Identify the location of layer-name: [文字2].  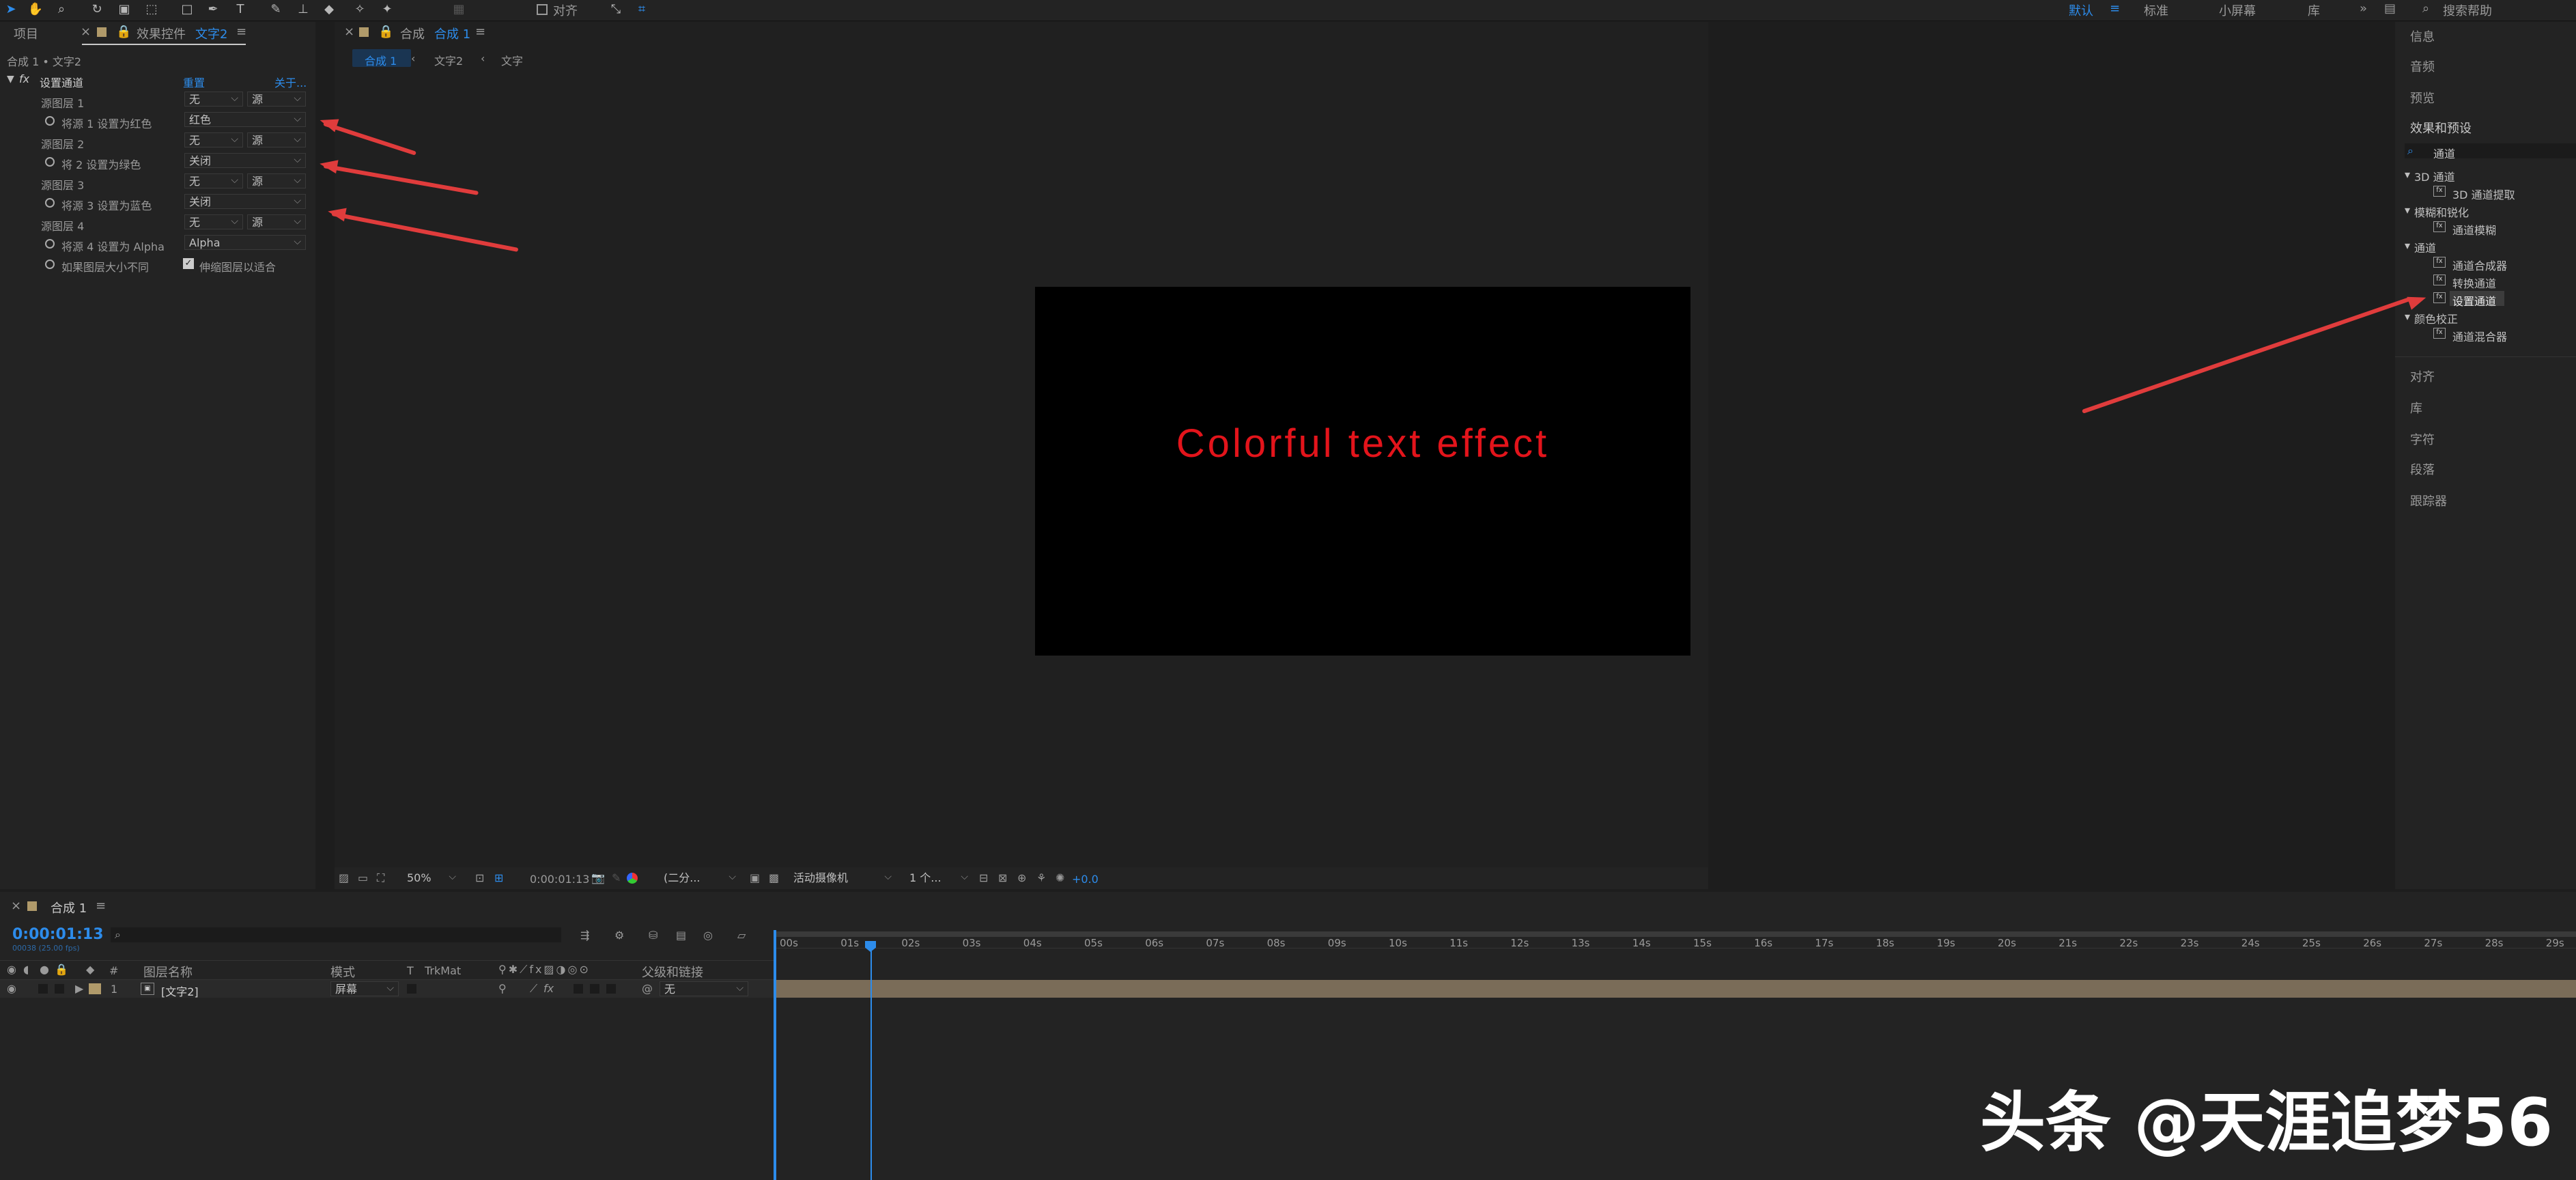
(180, 991).